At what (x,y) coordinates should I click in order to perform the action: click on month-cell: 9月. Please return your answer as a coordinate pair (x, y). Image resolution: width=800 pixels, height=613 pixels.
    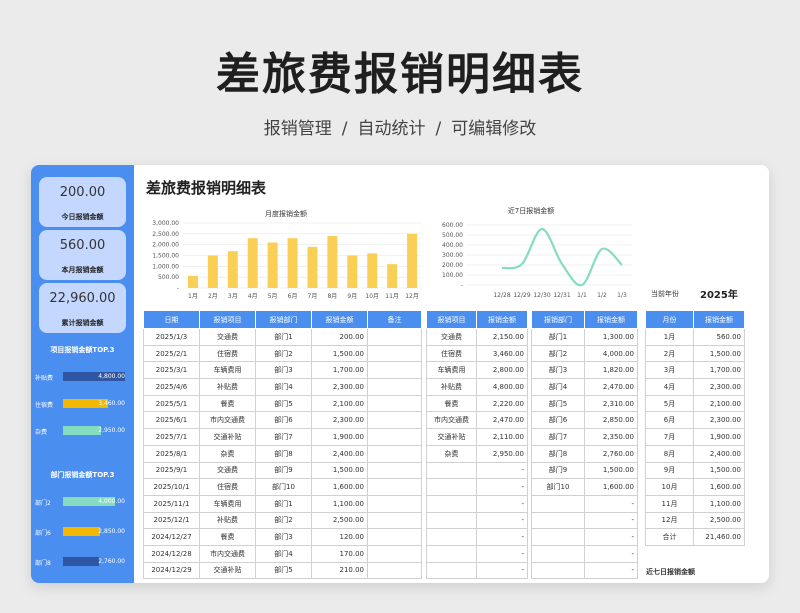
    Looking at the image, I should click on (669, 470).